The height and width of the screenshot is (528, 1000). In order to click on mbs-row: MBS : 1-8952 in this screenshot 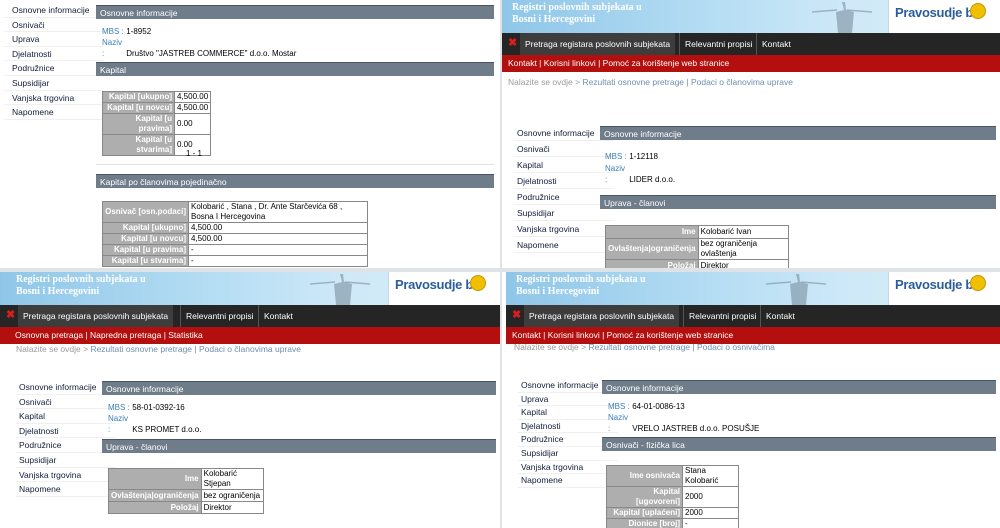, I will do `click(126, 31)`.